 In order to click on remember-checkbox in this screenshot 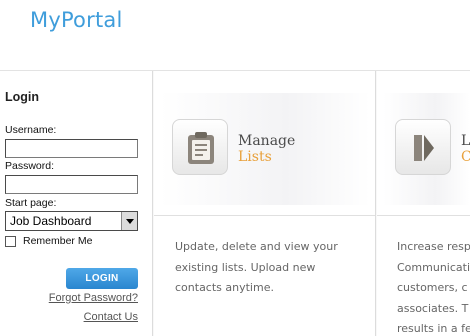, I will do `click(10, 241)`.